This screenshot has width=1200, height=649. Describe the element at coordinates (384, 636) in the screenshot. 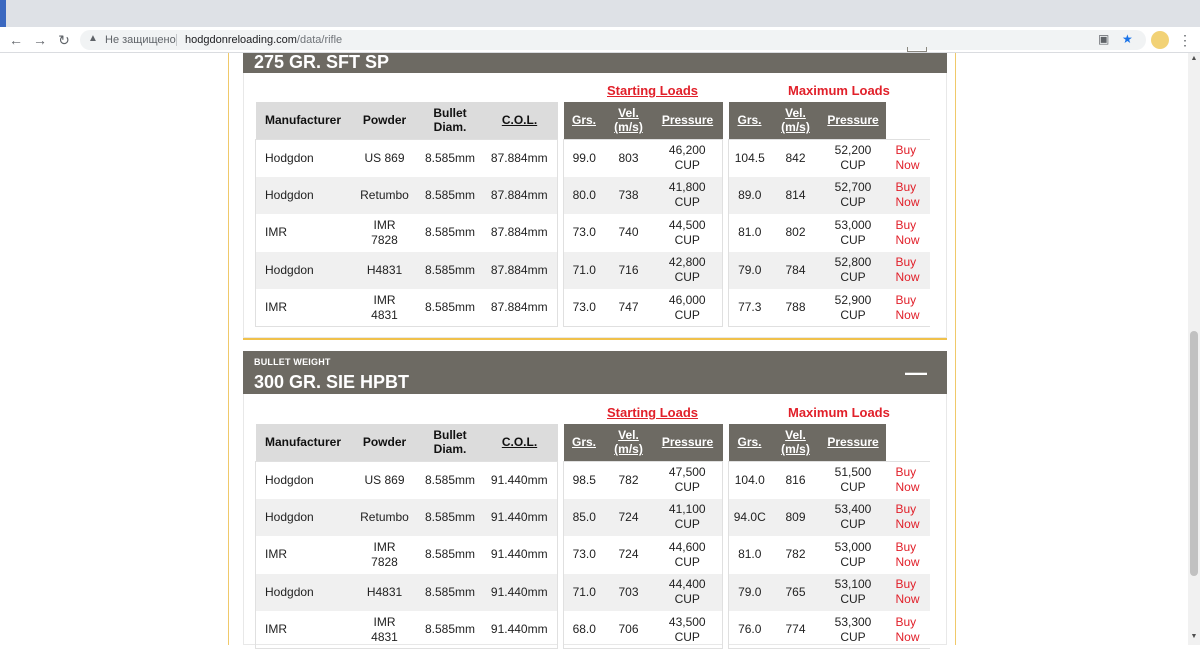

I see `powder-line: 4831` at that location.